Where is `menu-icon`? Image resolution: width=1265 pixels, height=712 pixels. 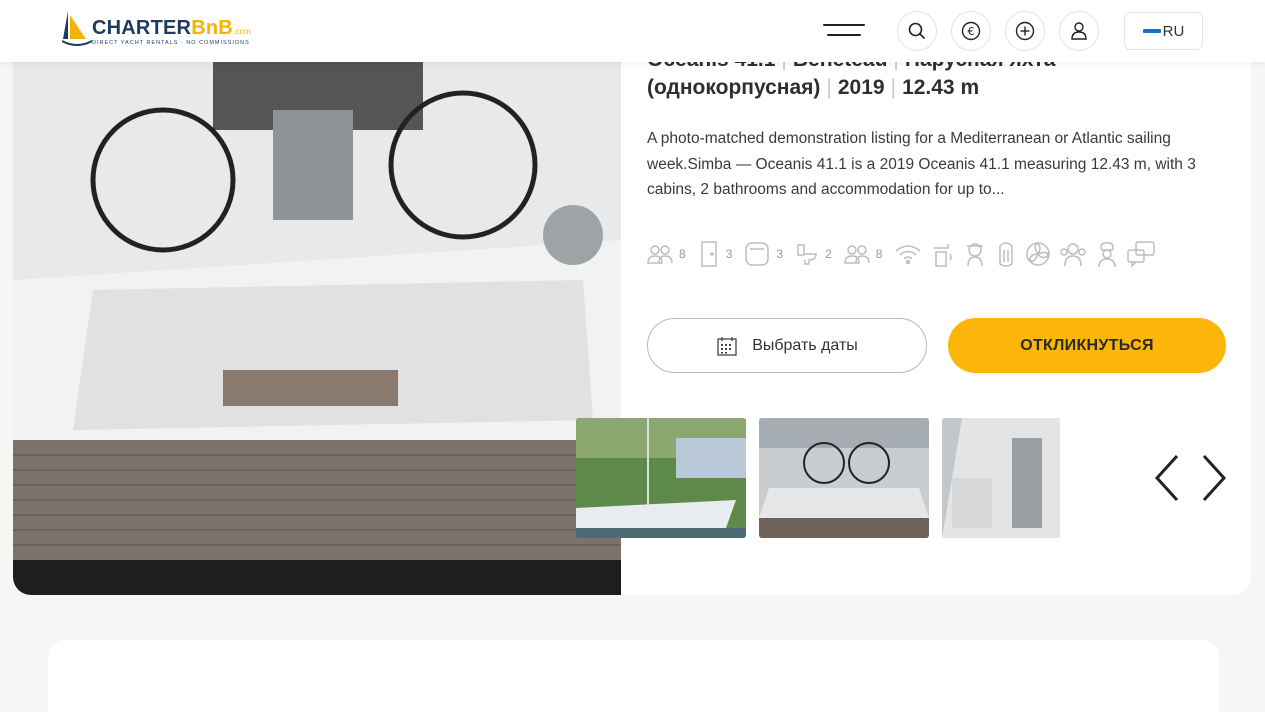
menu-icon is located at coordinates (844, 31).